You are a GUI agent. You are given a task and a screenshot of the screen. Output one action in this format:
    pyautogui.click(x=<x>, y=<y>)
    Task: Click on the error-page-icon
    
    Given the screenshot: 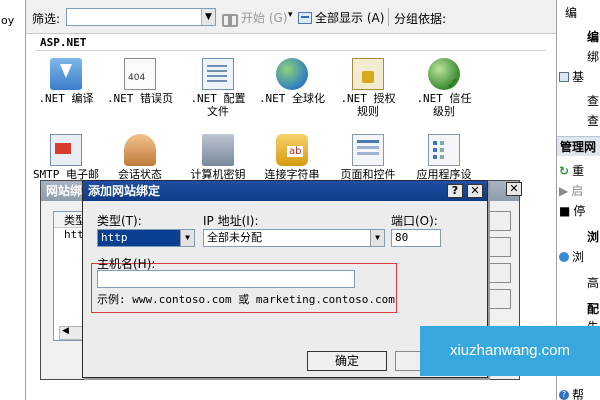 What is the action you would take?
    pyautogui.click(x=140, y=74)
    